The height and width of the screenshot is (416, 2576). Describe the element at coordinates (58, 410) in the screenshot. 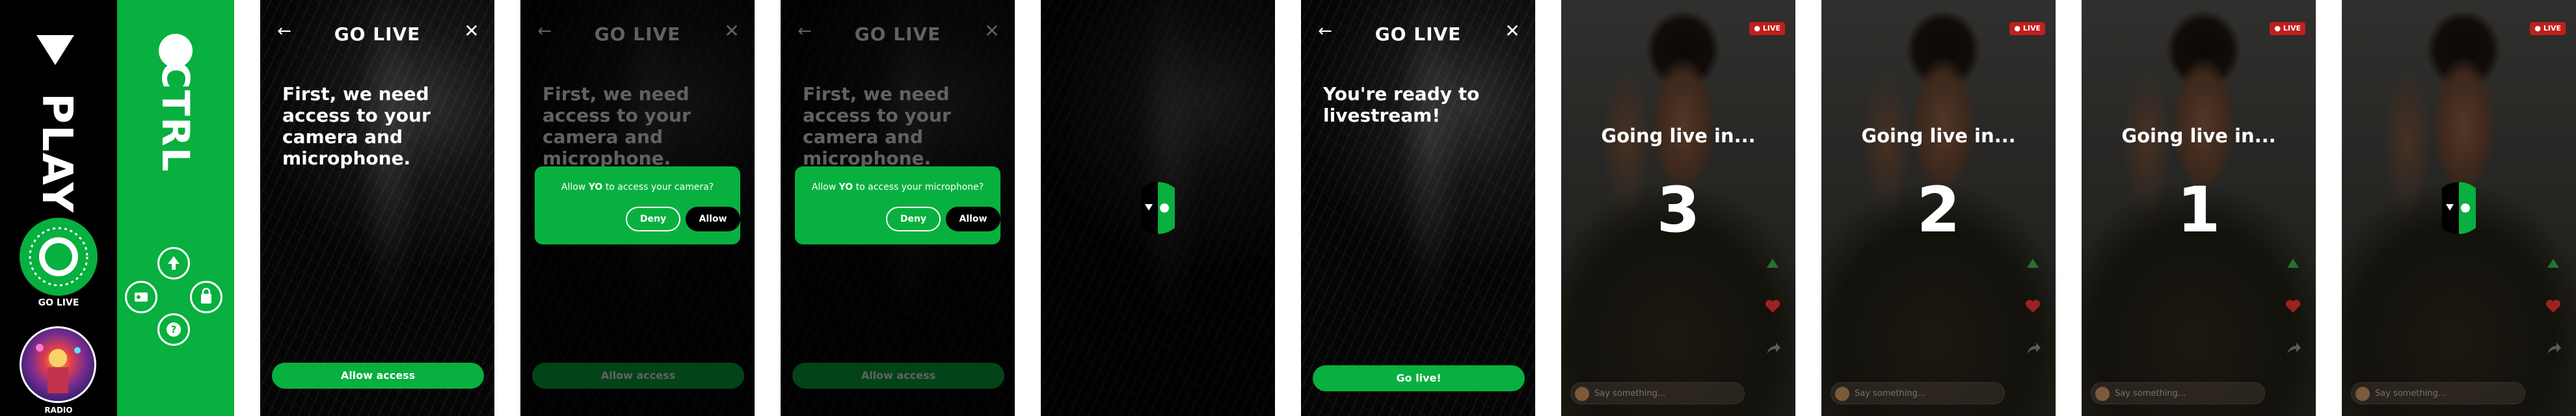

I see `radio-label: RADIO` at that location.